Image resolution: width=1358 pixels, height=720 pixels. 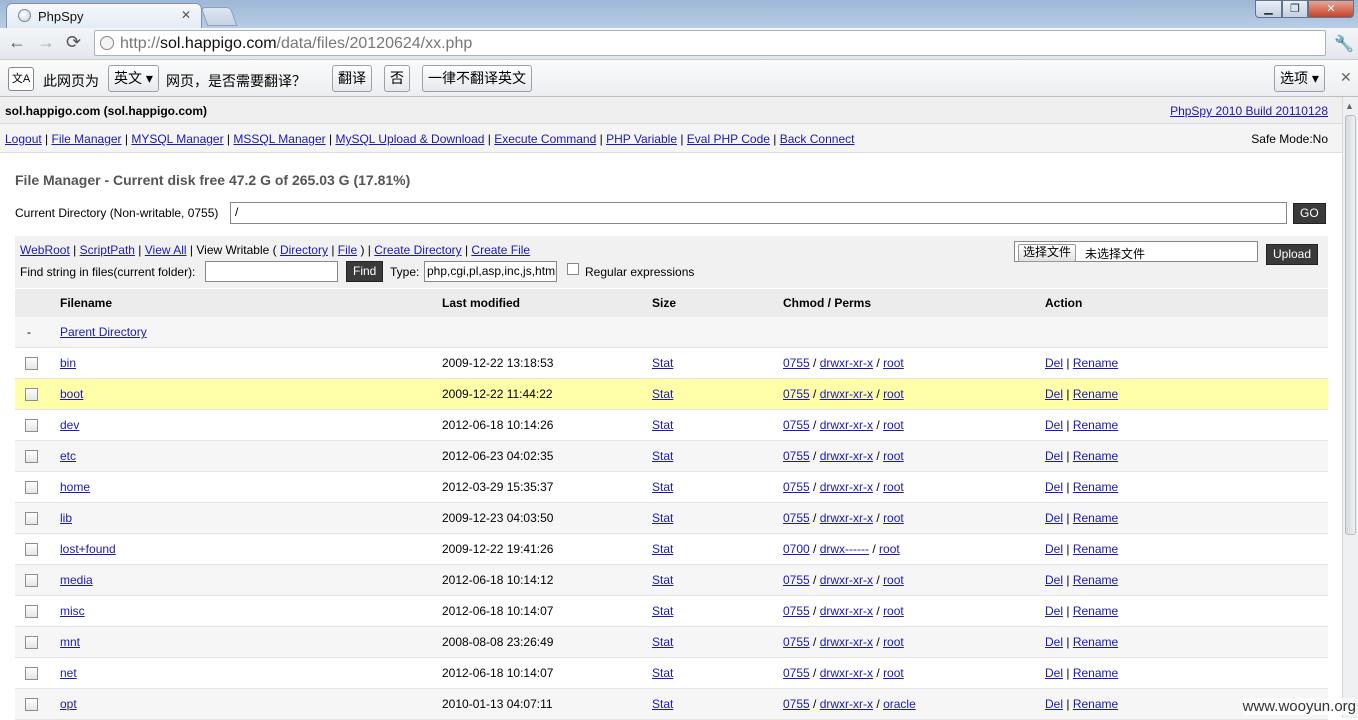 What do you see at coordinates (1344, 44) in the screenshot?
I see `wrench-icon: 🔧` at bounding box center [1344, 44].